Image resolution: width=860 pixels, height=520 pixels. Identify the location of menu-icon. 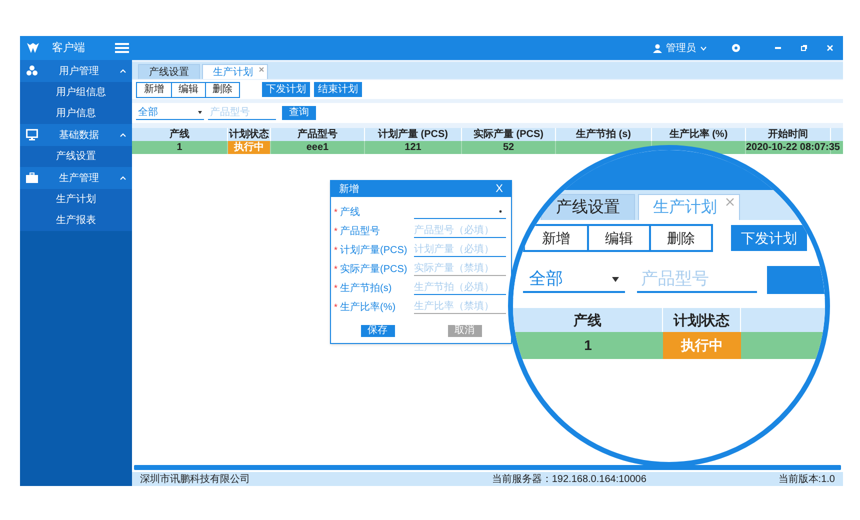
(122, 48).